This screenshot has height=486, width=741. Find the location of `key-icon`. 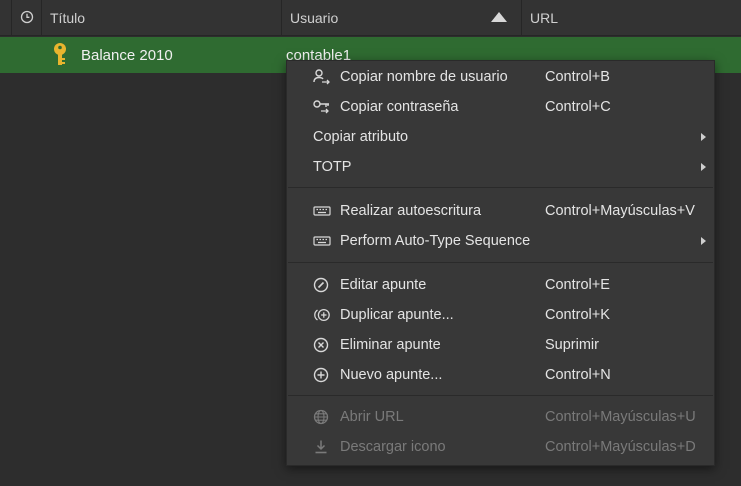

key-icon is located at coordinates (60, 54).